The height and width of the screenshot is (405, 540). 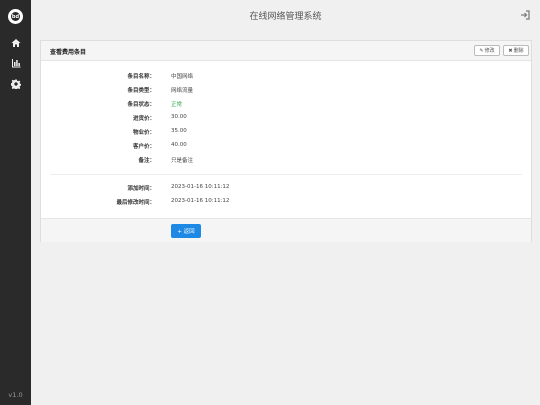 What do you see at coordinates (143, 147) in the screenshot?
I see `field-label: 客户价：` at bounding box center [143, 147].